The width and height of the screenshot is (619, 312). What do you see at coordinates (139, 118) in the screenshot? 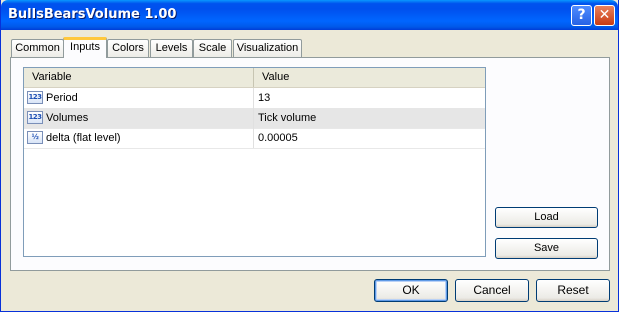
I see `variable-cell: 123 Volumes` at bounding box center [139, 118].